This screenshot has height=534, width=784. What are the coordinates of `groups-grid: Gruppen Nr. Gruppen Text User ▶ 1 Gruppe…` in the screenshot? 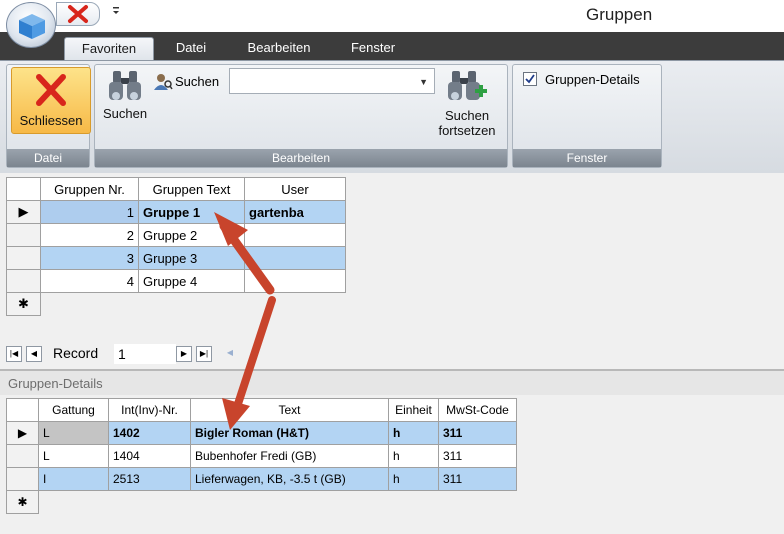 It's located at (176, 246).